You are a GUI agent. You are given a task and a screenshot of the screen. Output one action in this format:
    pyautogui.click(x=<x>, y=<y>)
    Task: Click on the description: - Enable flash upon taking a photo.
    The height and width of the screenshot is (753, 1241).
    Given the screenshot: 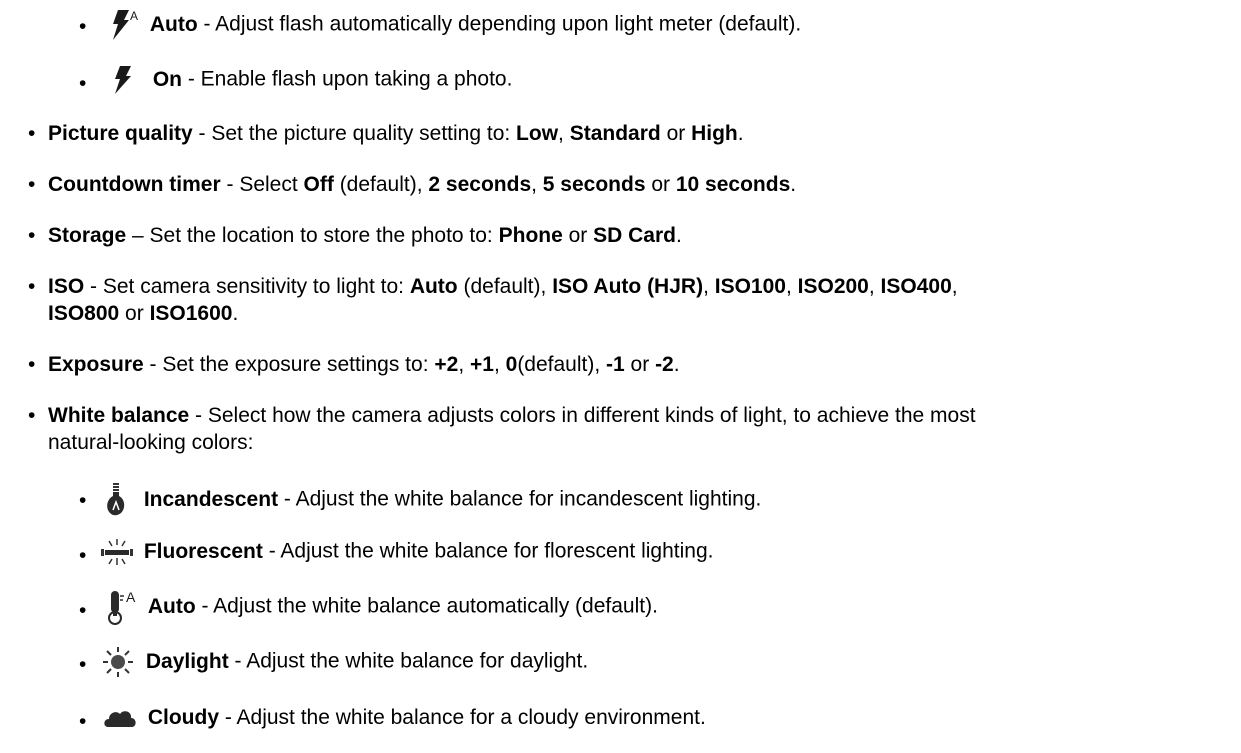 What is the action you would take?
    pyautogui.click(x=347, y=79)
    